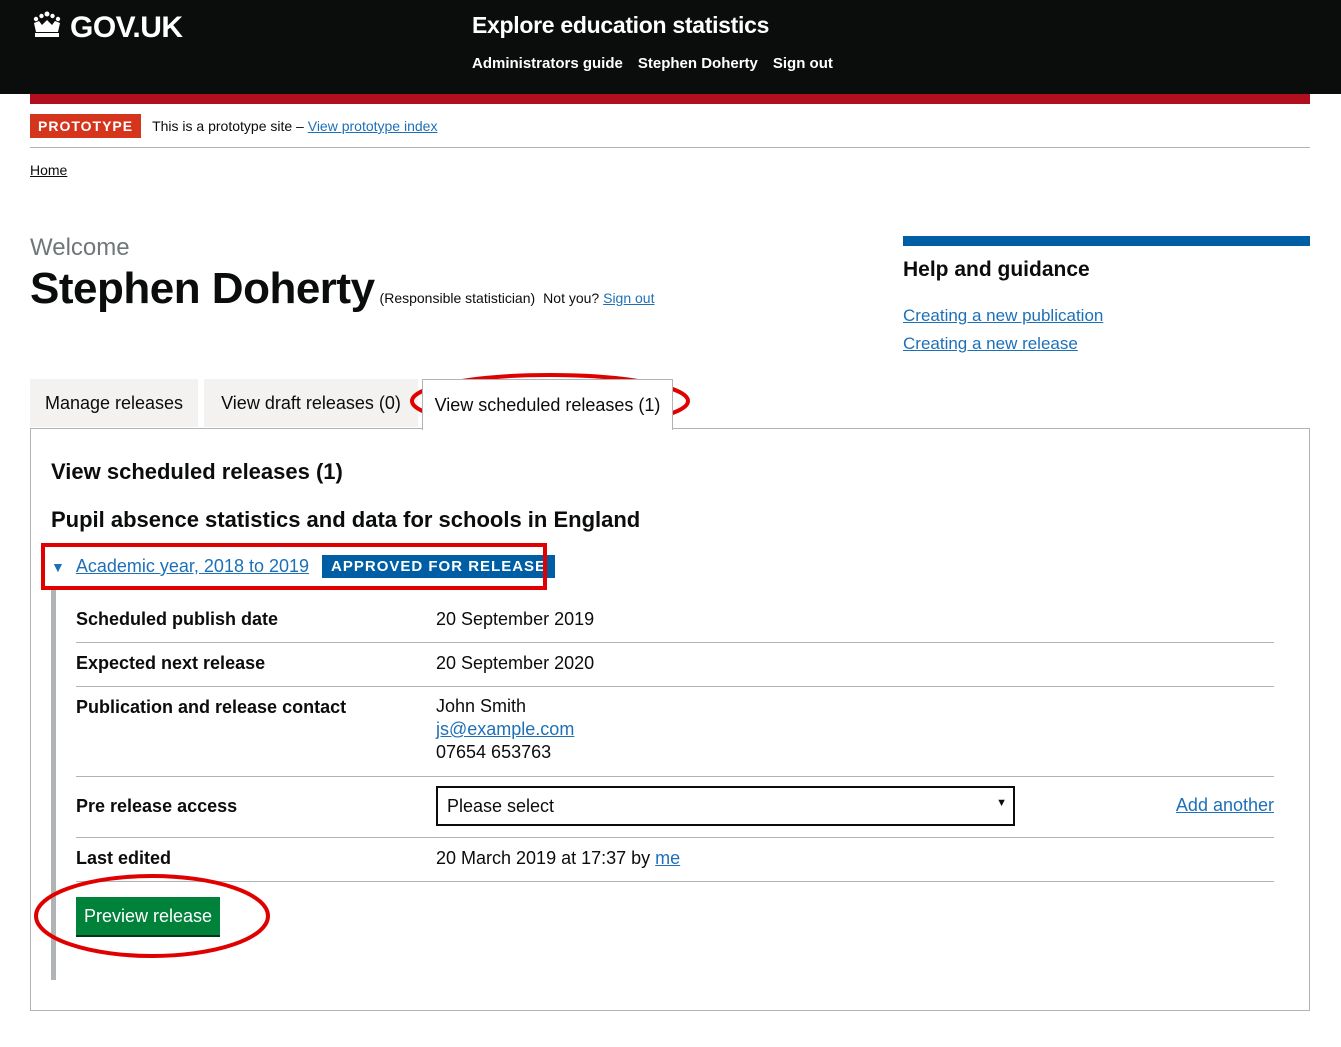 The height and width of the screenshot is (1047, 1341). Describe the element at coordinates (124, 858) in the screenshot. I see `summary-key: Last edited` at that location.